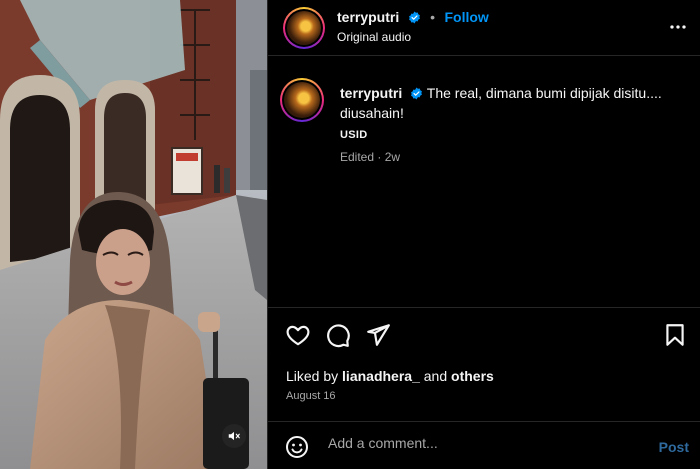 The width and height of the screenshot is (700, 469). What do you see at coordinates (371, 93) in the screenshot?
I see `caption-username: terryputri` at bounding box center [371, 93].